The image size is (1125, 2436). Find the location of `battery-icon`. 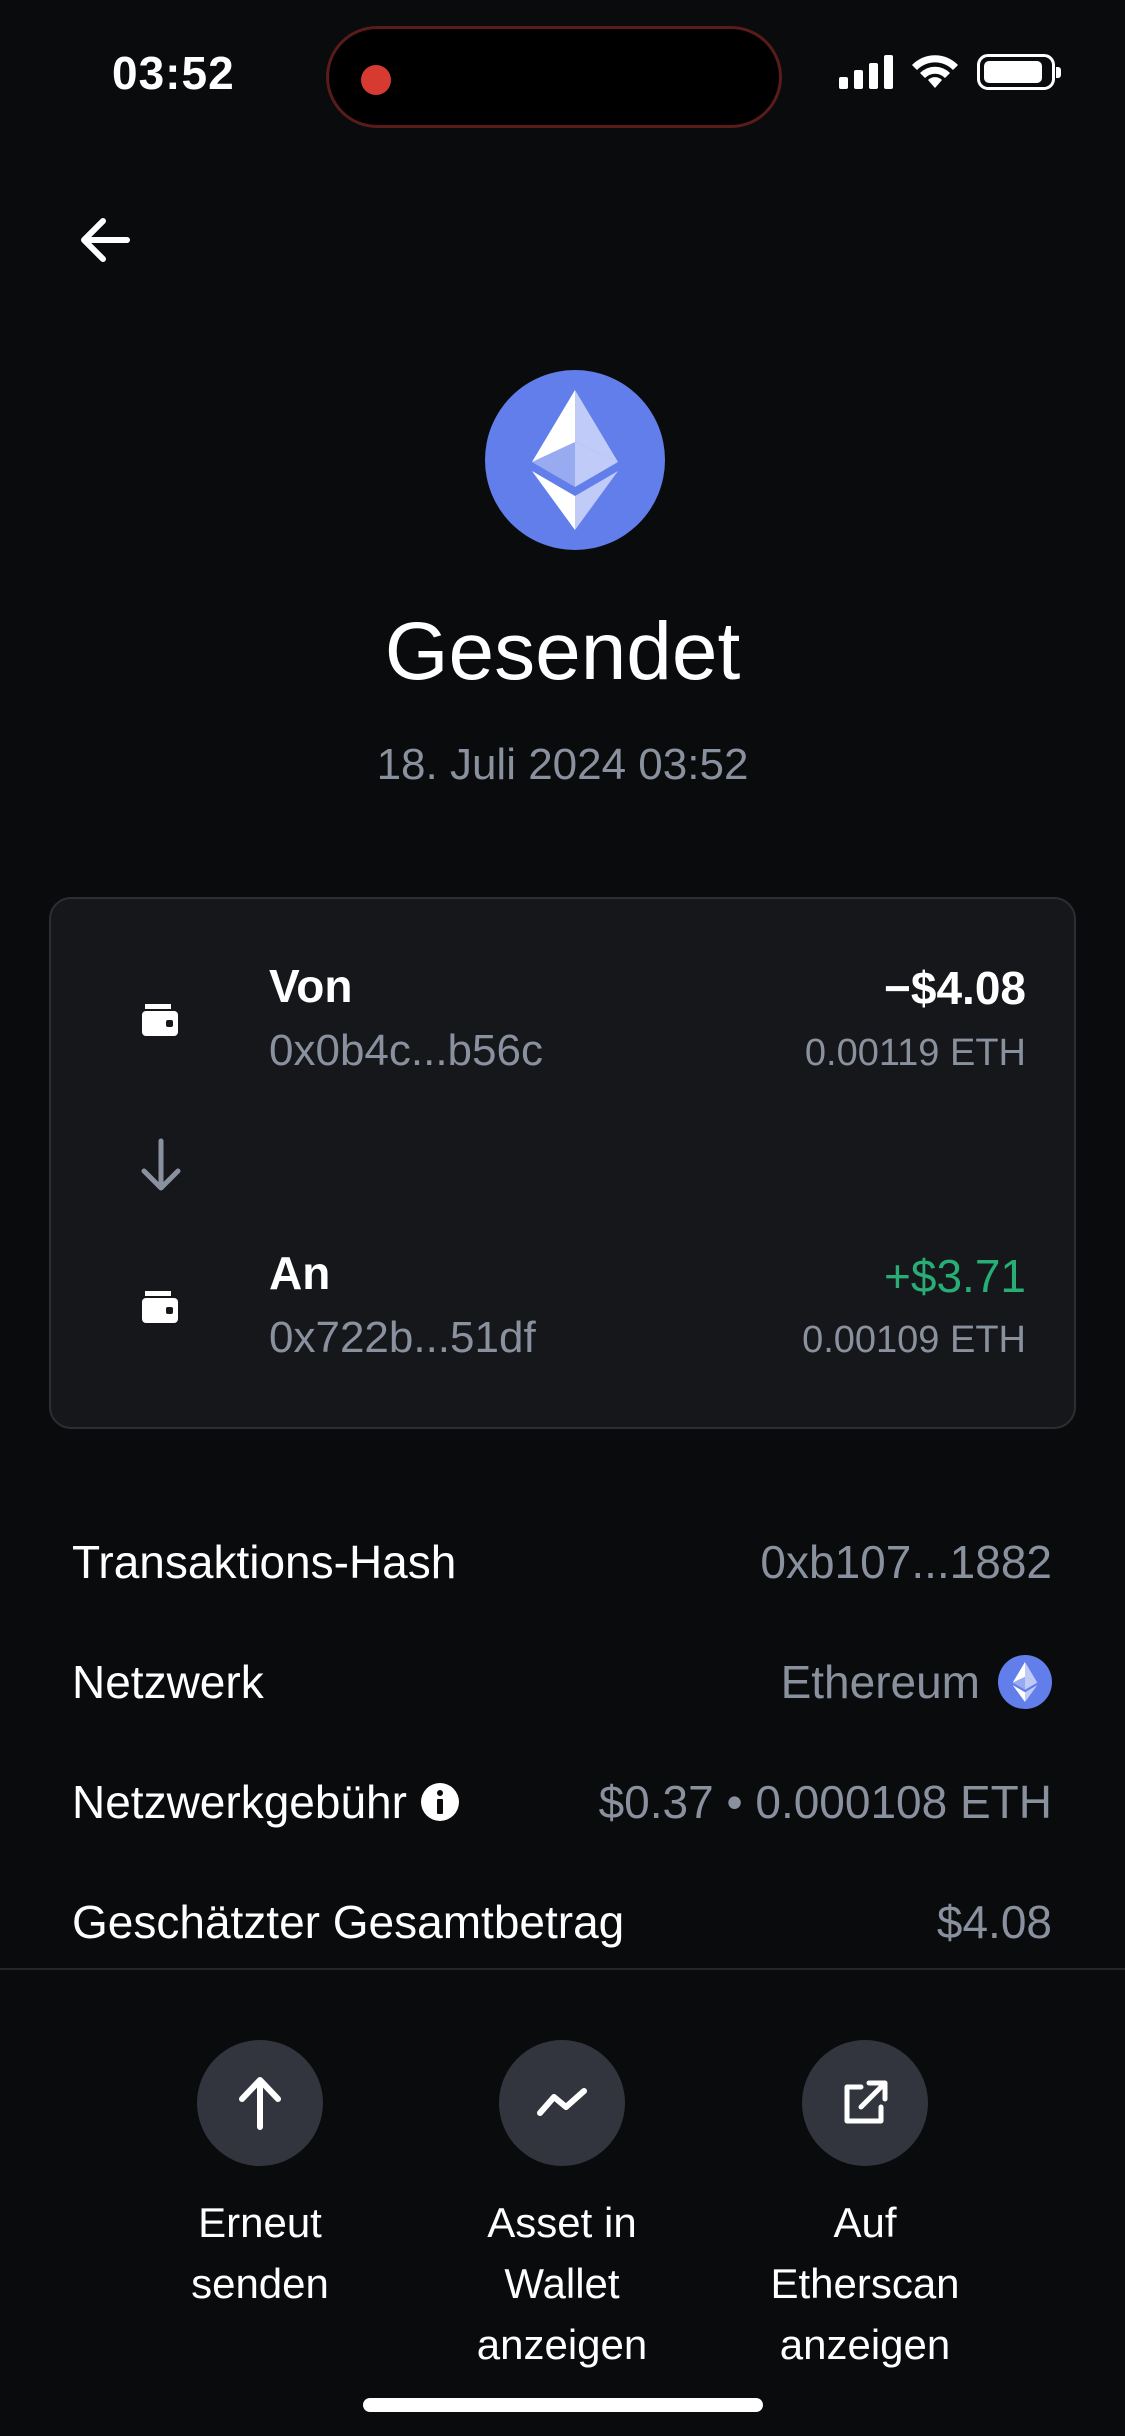

battery-icon is located at coordinates (1019, 72).